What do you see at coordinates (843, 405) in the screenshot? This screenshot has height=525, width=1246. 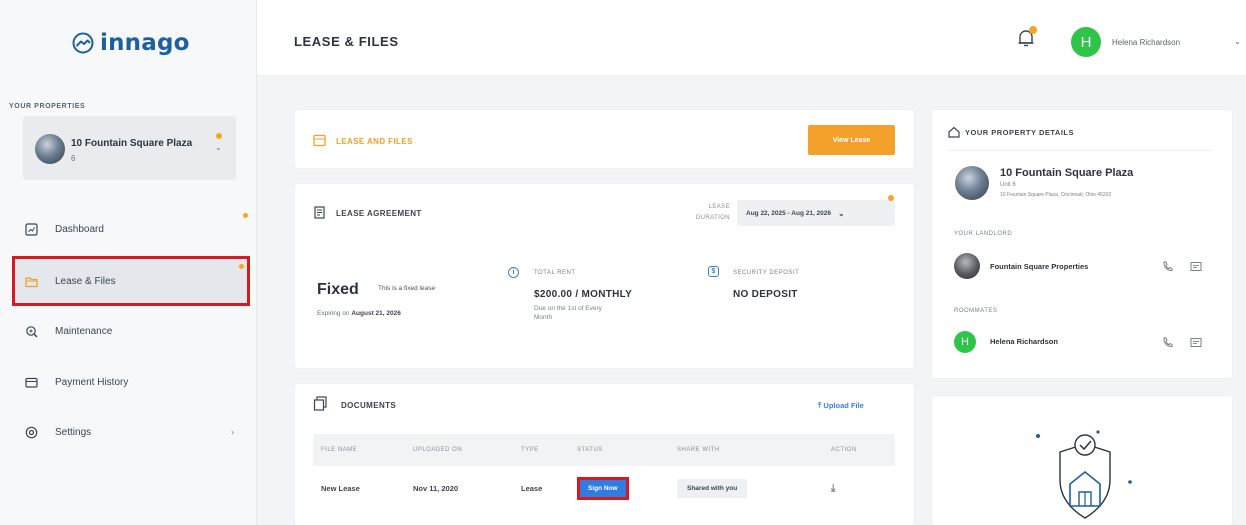 I see `upload-label: Upload File` at bounding box center [843, 405].